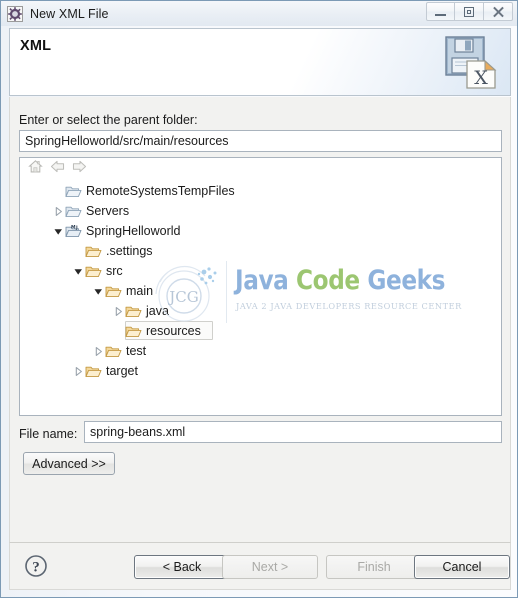 This screenshot has width=518, height=598. I want to click on parent-folder-label: Enter or select the parent folder:, so click(108, 120).